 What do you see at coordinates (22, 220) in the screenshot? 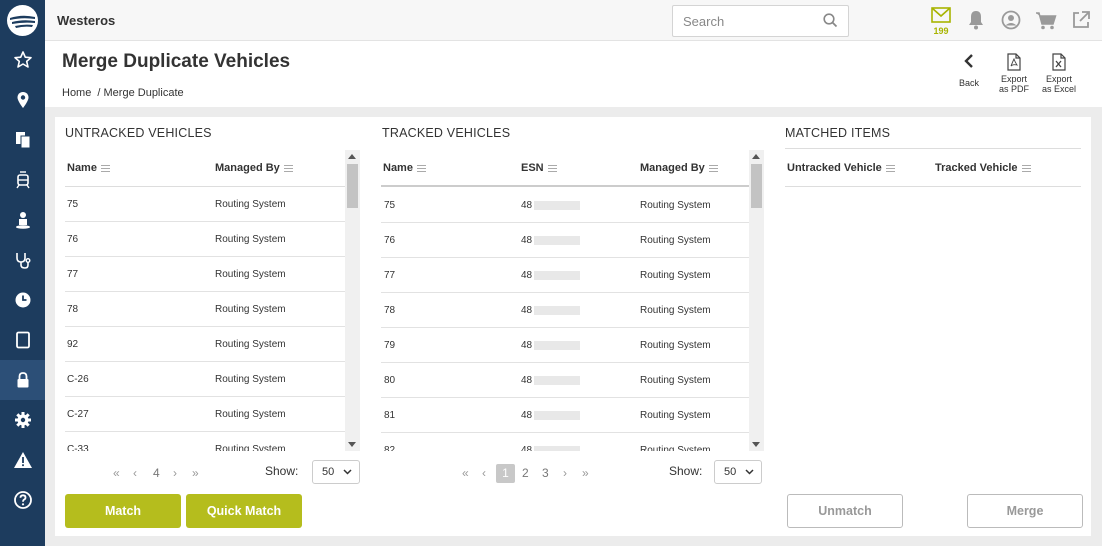
I see `sidebar-item-users` at bounding box center [22, 220].